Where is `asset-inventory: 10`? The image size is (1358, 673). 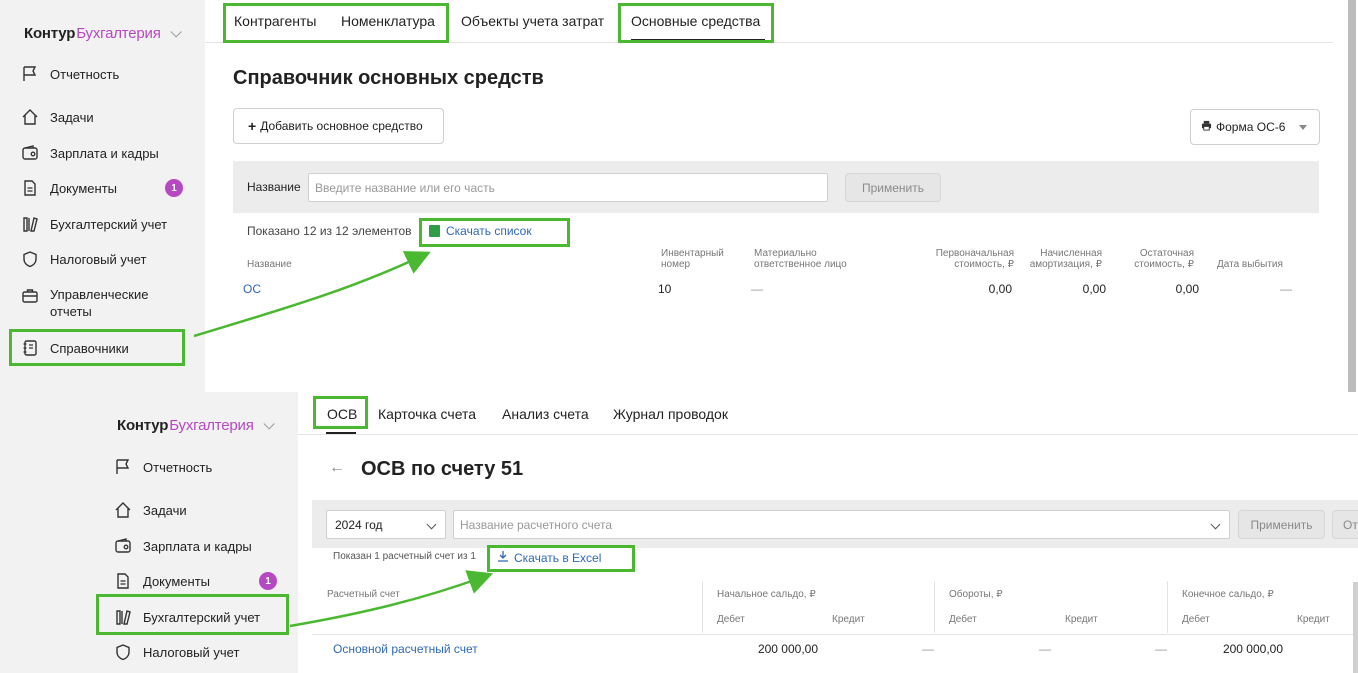 asset-inventory: 10 is located at coordinates (665, 289).